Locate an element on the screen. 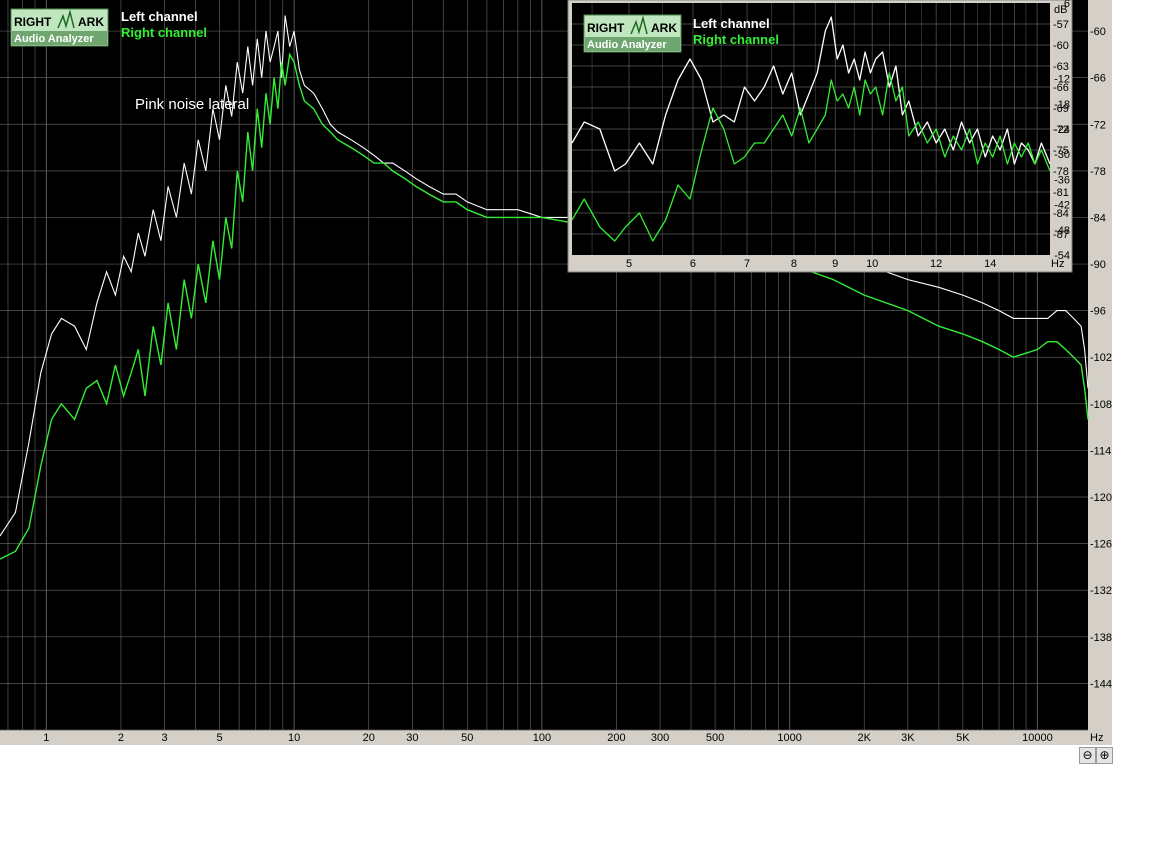  inset-x-tick-label: 6 is located at coordinates (693, 264).